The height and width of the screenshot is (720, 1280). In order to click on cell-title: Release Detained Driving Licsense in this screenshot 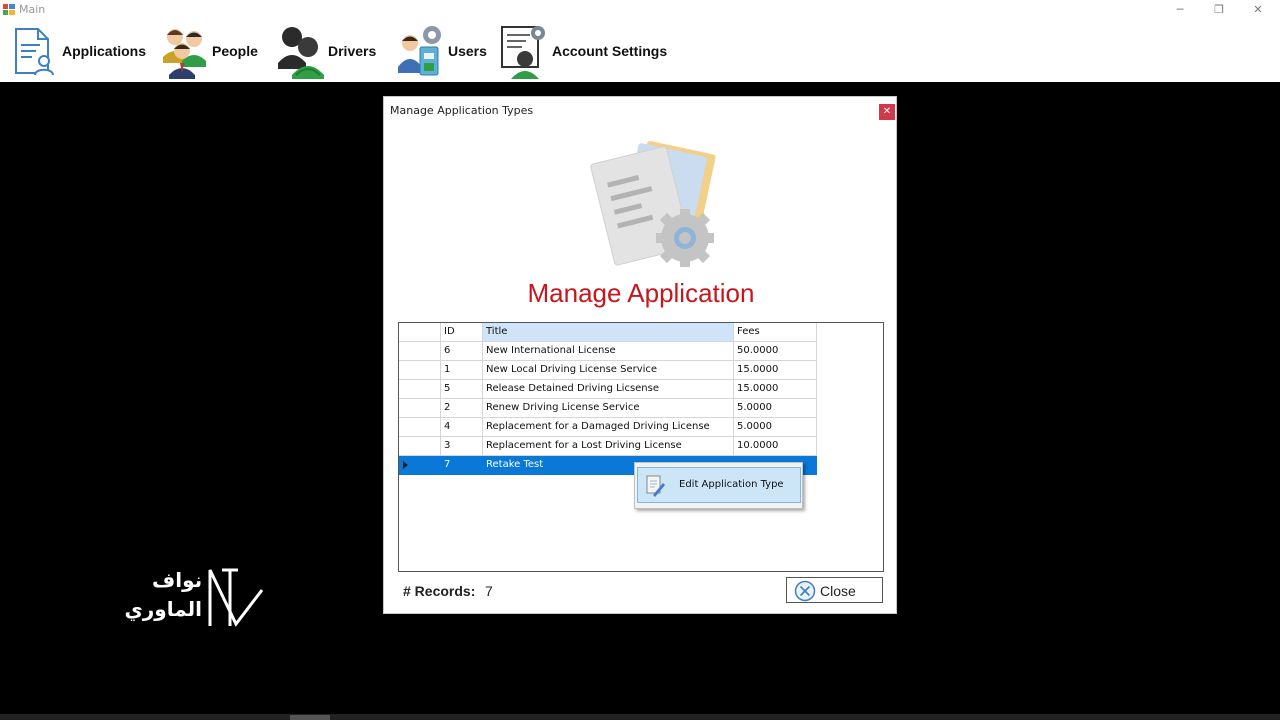, I will do `click(608, 389)`.